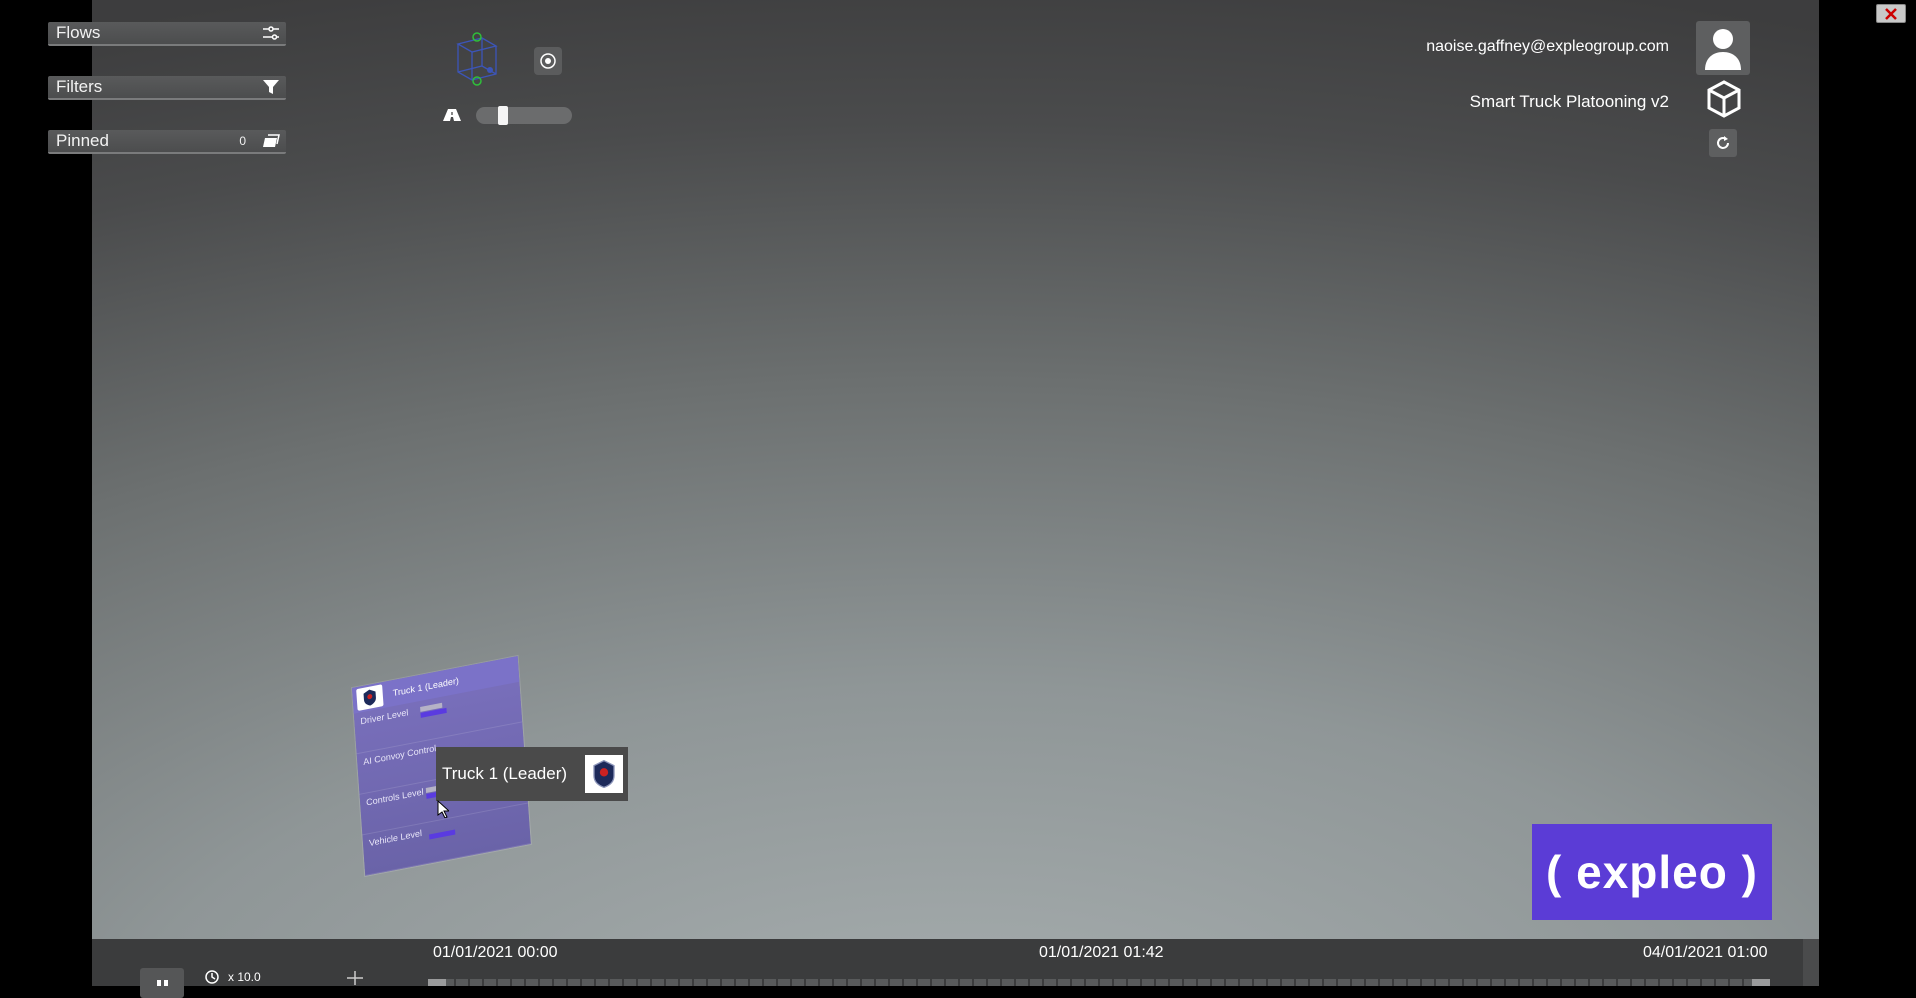 The image size is (1916, 998). What do you see at coordinates (82, 140) in the screenshot?
I see `pinned-label: Pinned` at bounding box center [82, 140].